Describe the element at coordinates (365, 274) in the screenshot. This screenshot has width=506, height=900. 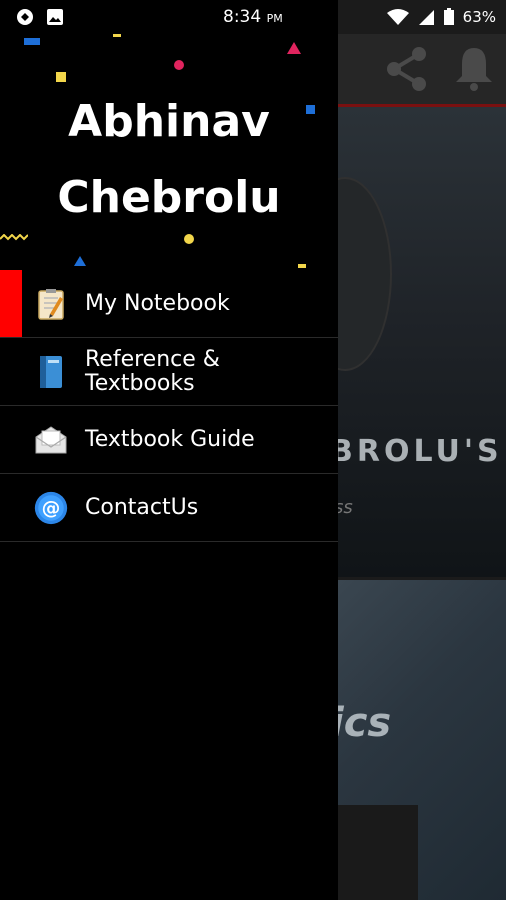
I see `hero-logo` at that location.